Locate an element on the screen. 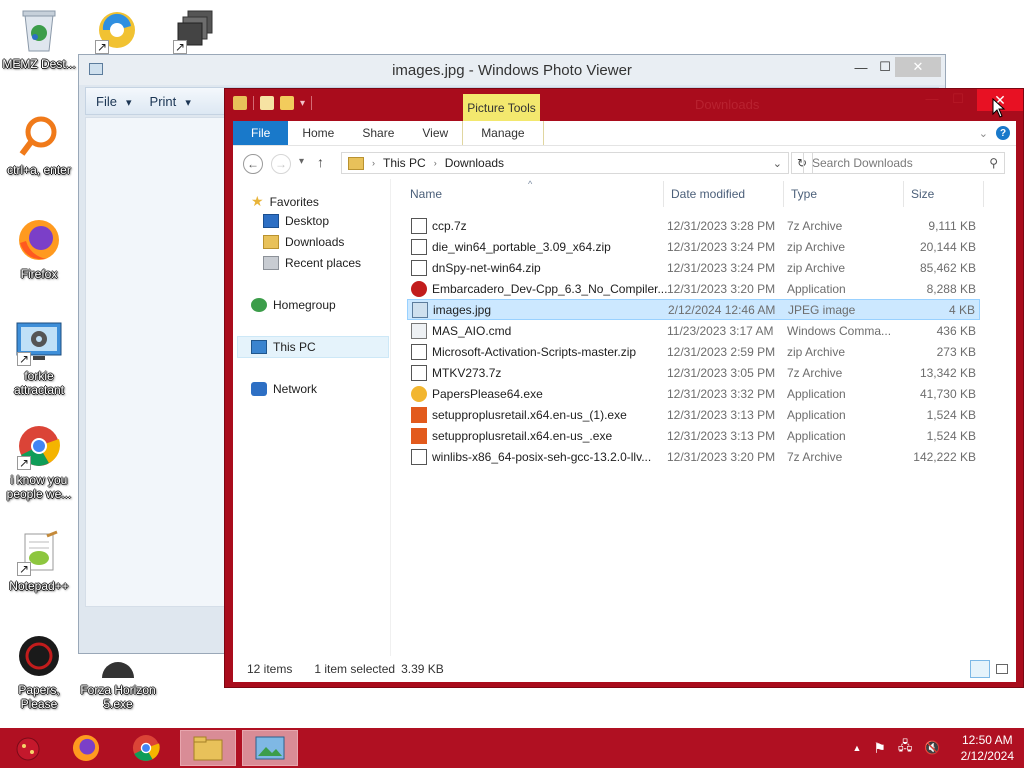  column-header-date: Date modified is located at coordinates (708, 194).